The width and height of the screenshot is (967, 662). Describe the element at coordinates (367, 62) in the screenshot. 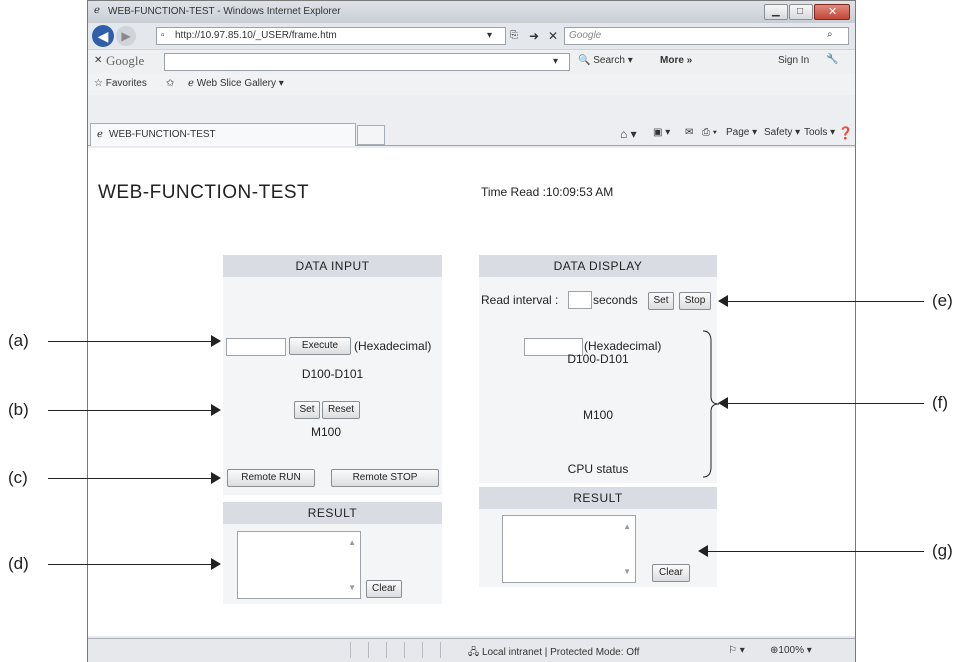

I see `google-search-input: ▾` at that location.